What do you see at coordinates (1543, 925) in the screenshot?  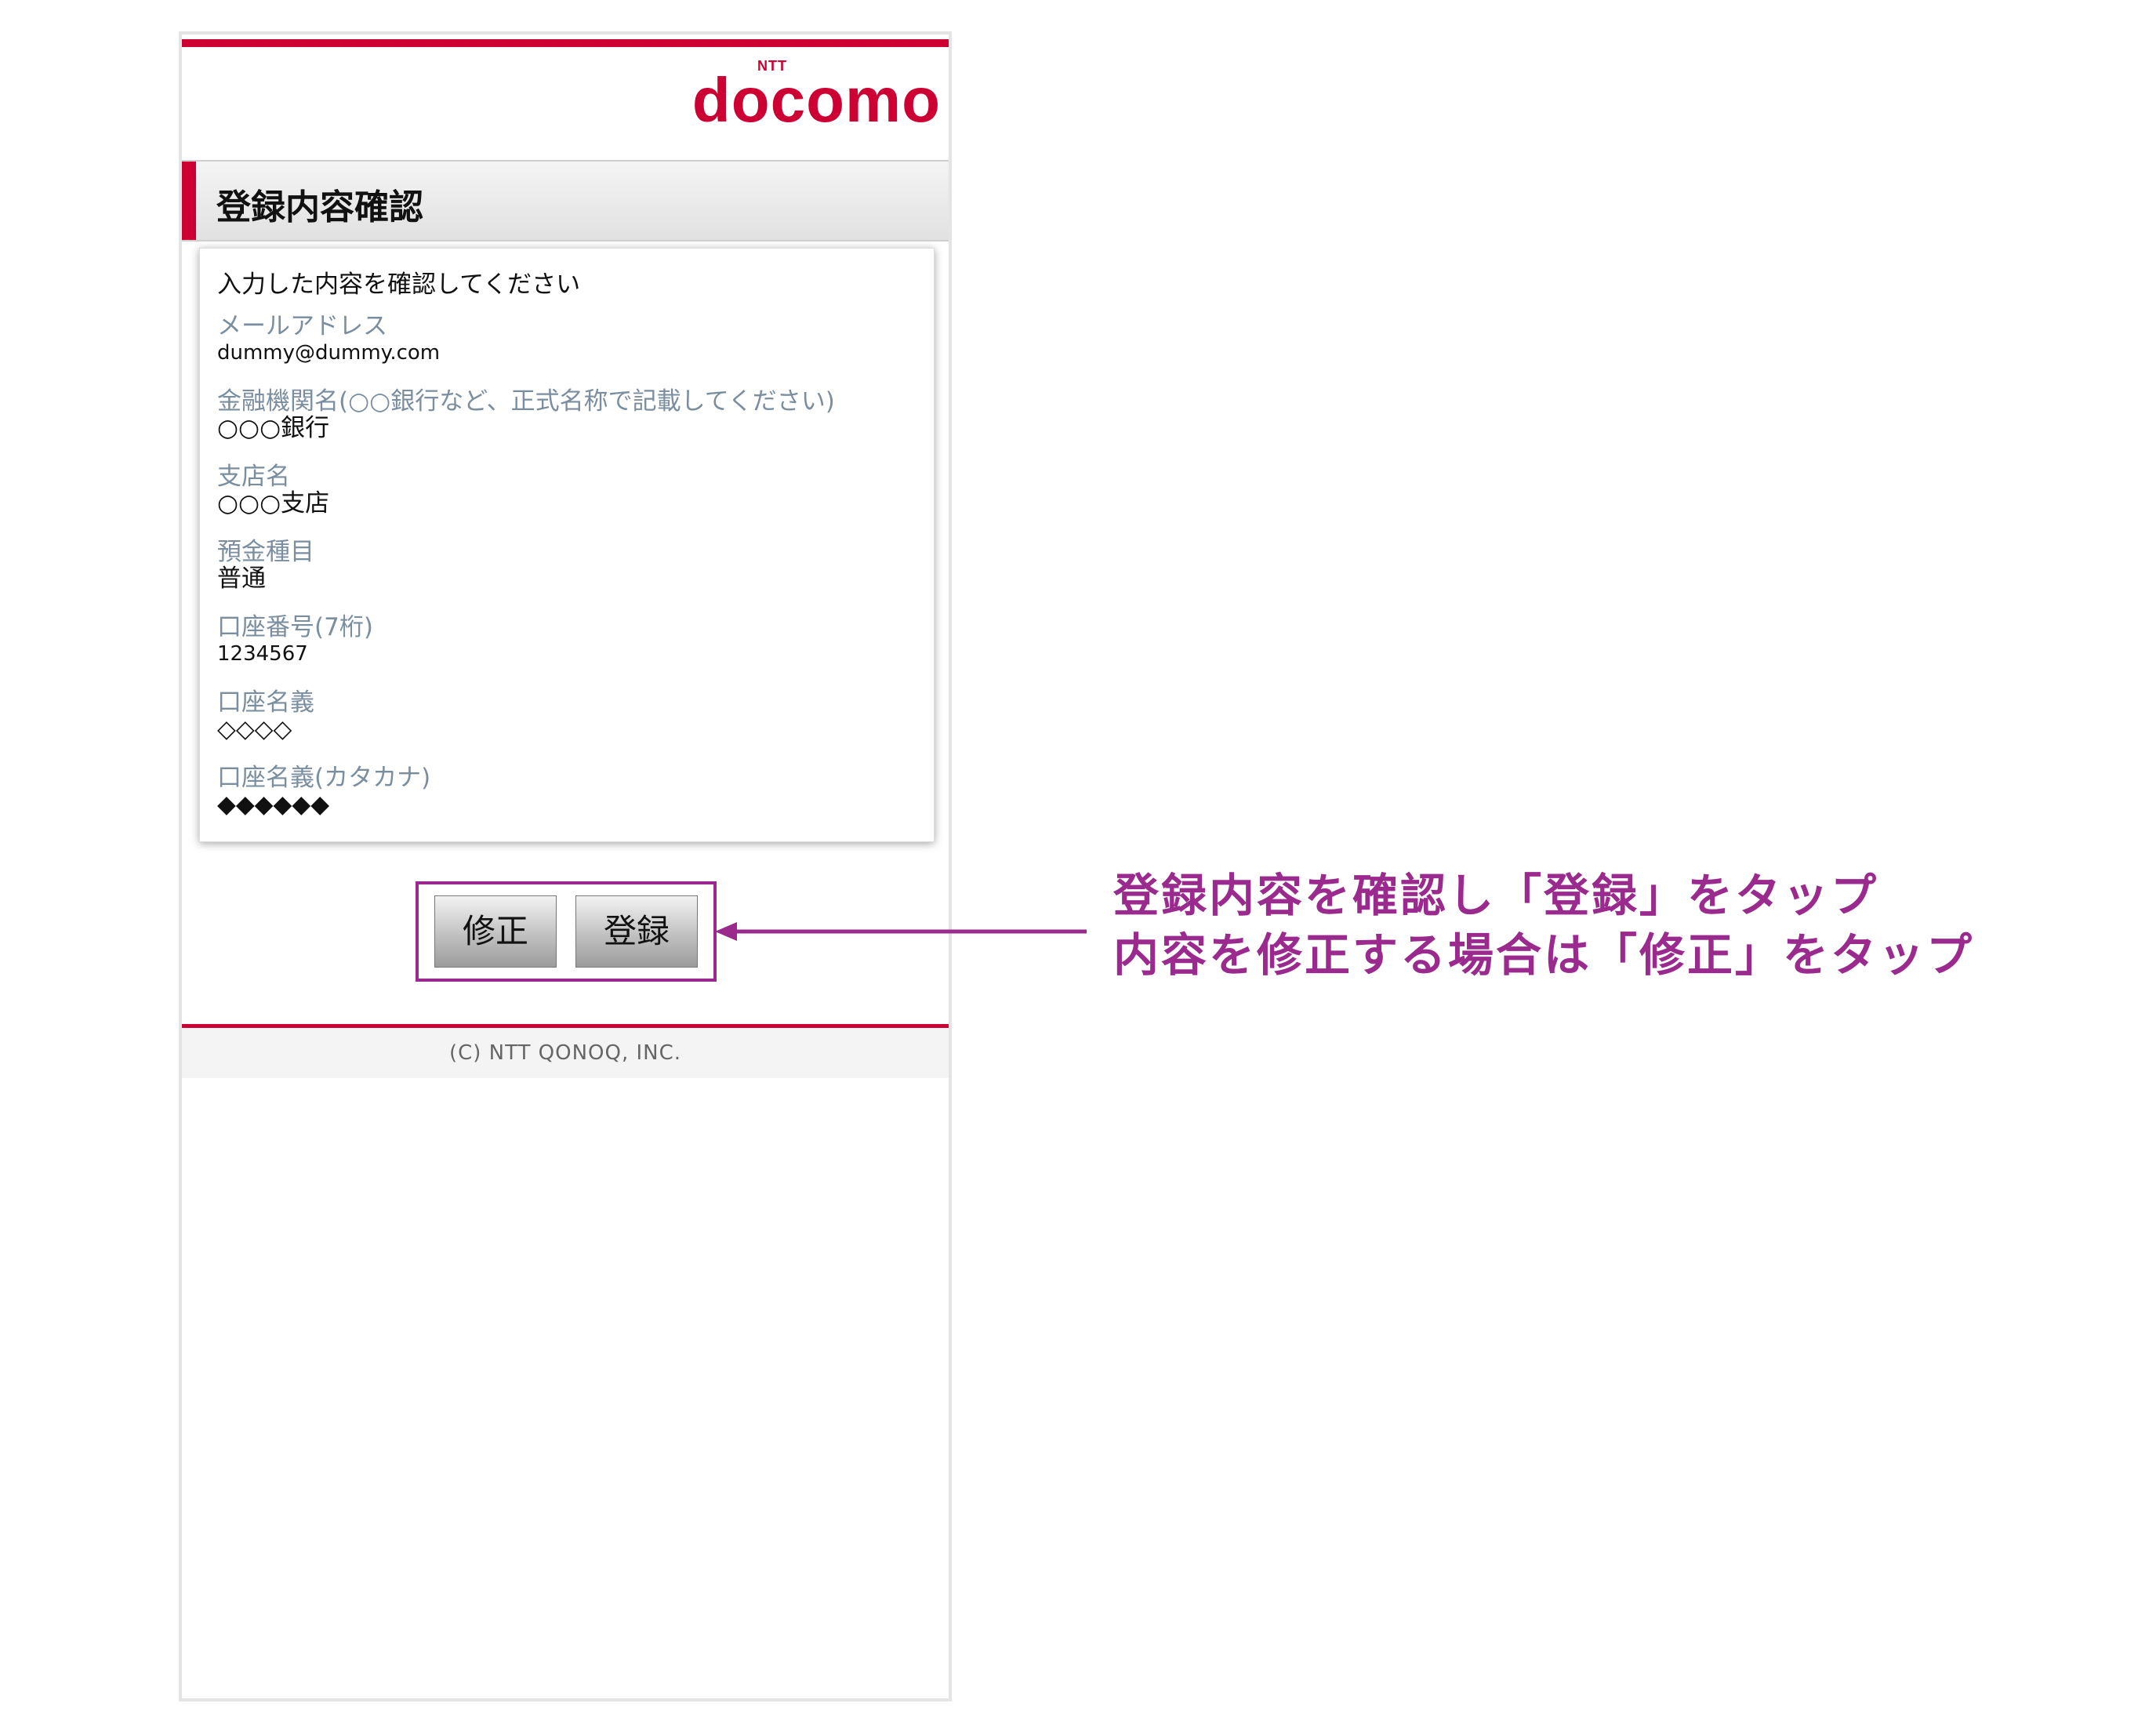 I see `annotation-text: 登録内容を確認し「登録」をタップ 内容を修正する場合は「修正」をタップ` at bounding box center [1543, 925].